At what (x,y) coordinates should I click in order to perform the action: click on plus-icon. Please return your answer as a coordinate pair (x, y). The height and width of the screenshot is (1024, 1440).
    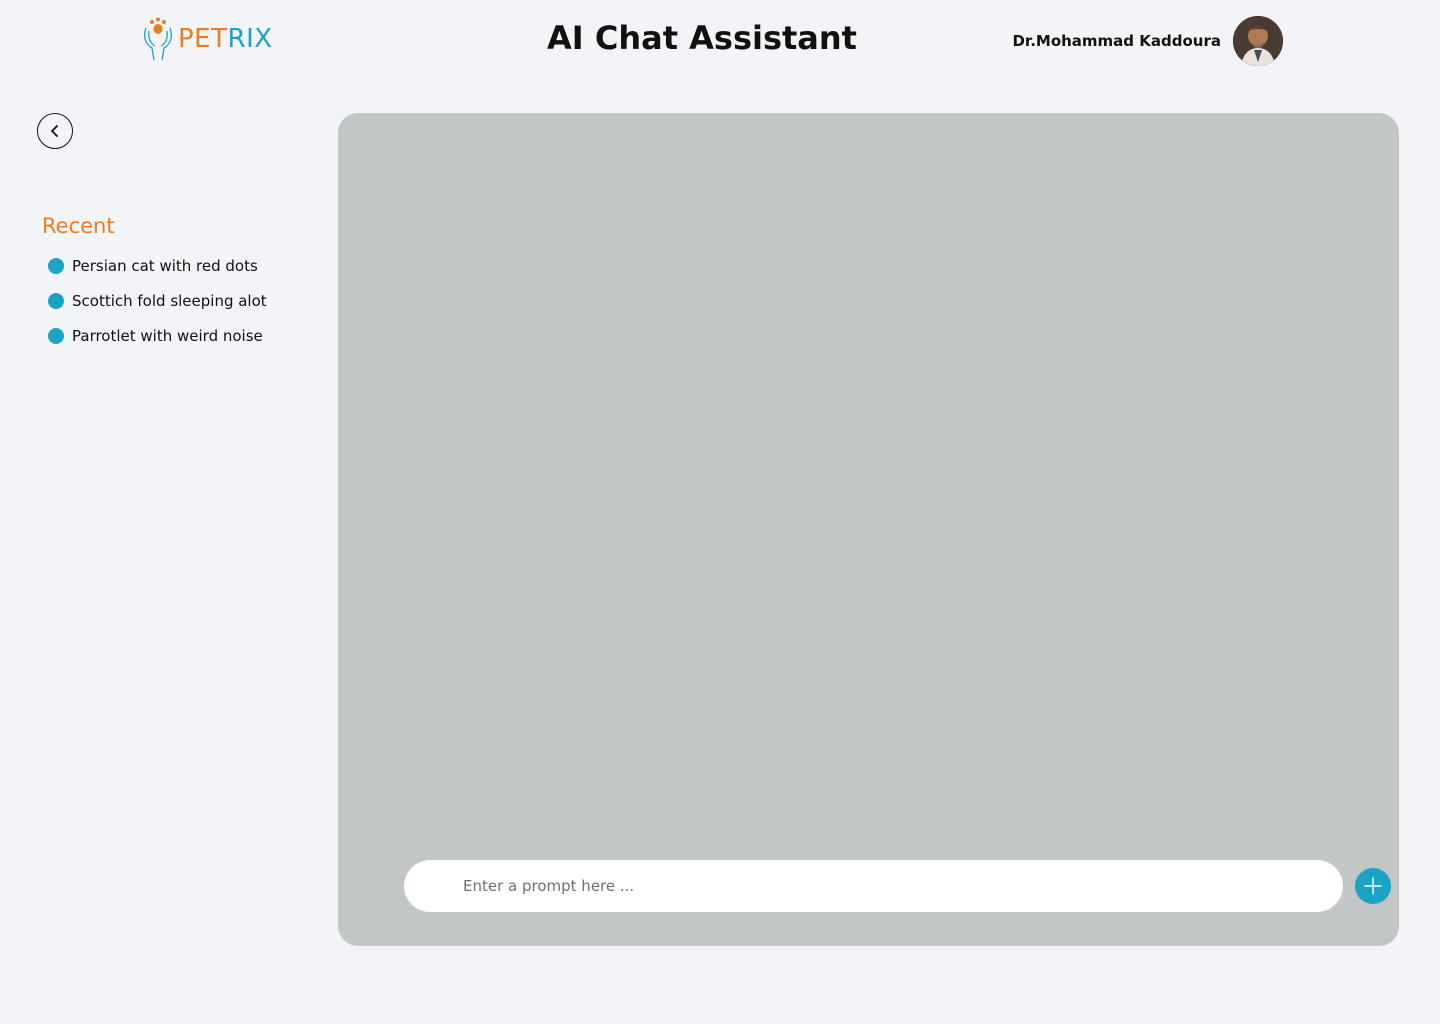
    Looking at the image, I should click on (1373, 886).